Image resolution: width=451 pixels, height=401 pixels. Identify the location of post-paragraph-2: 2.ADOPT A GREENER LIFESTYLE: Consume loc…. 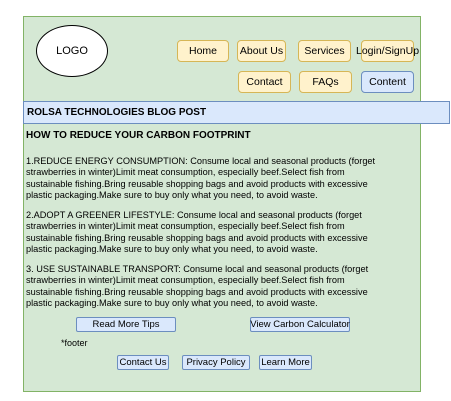
(197, 232).